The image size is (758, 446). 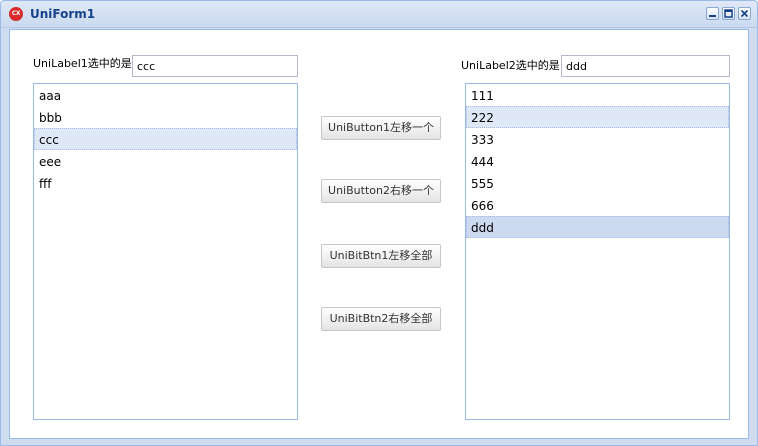 What do you see at coordinates (744, 13) in the screenshot?
I see `close-icon` at bounding box center [744, 13].